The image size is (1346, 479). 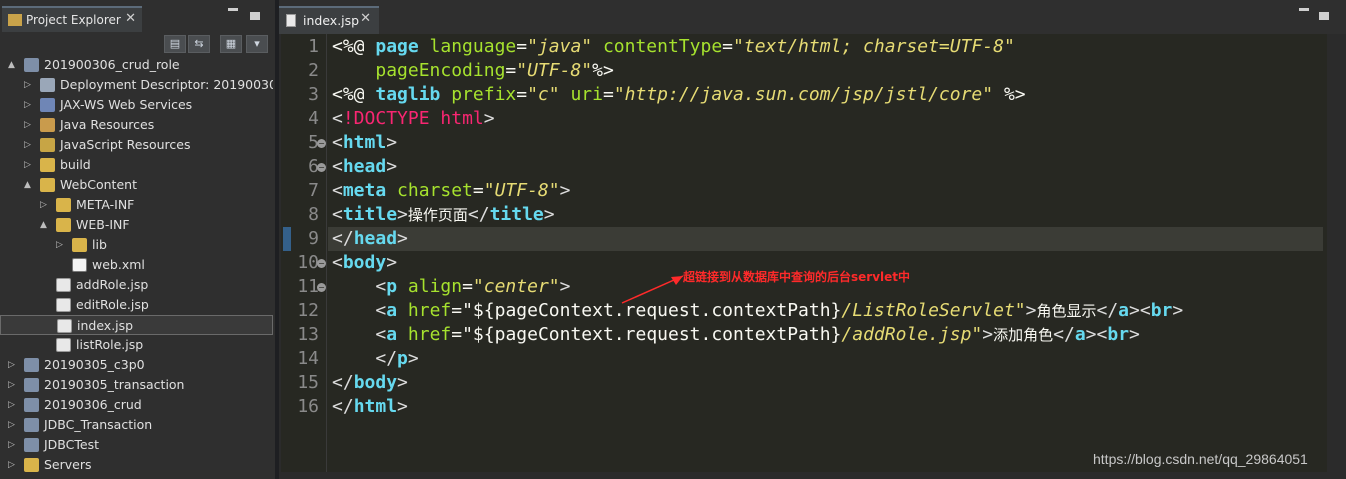 I want to click on tree-item: addRole.jsp, so click(x=136, y=285).